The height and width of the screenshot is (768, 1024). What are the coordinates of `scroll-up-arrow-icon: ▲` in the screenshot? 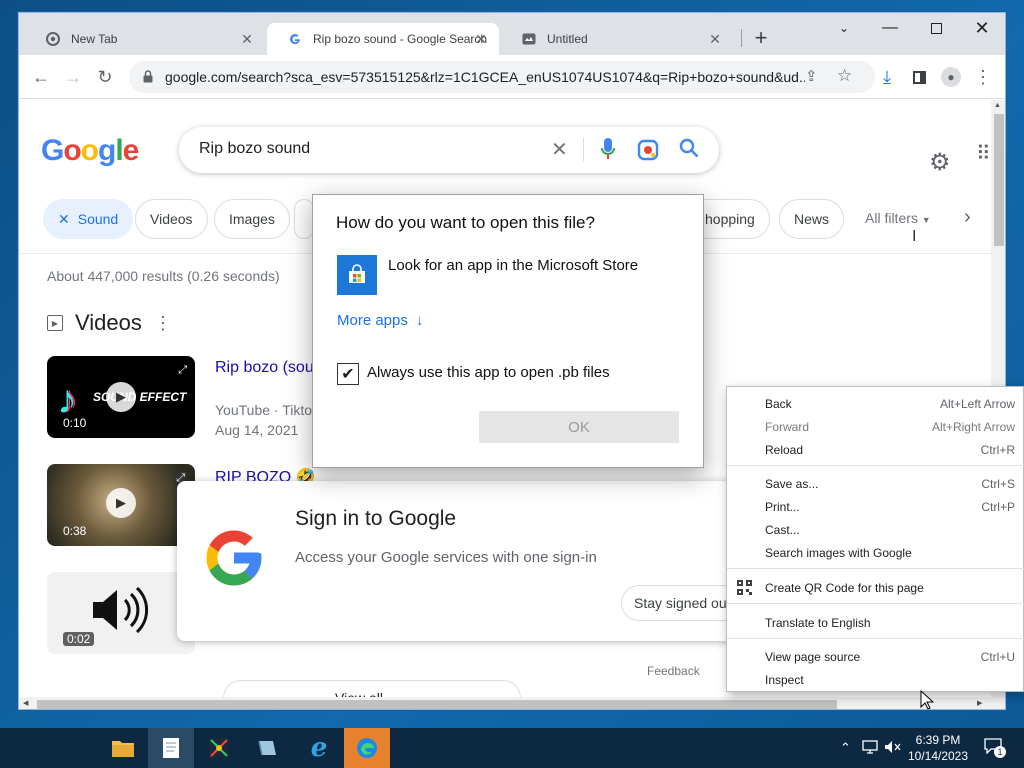 It's located at (997, 105).